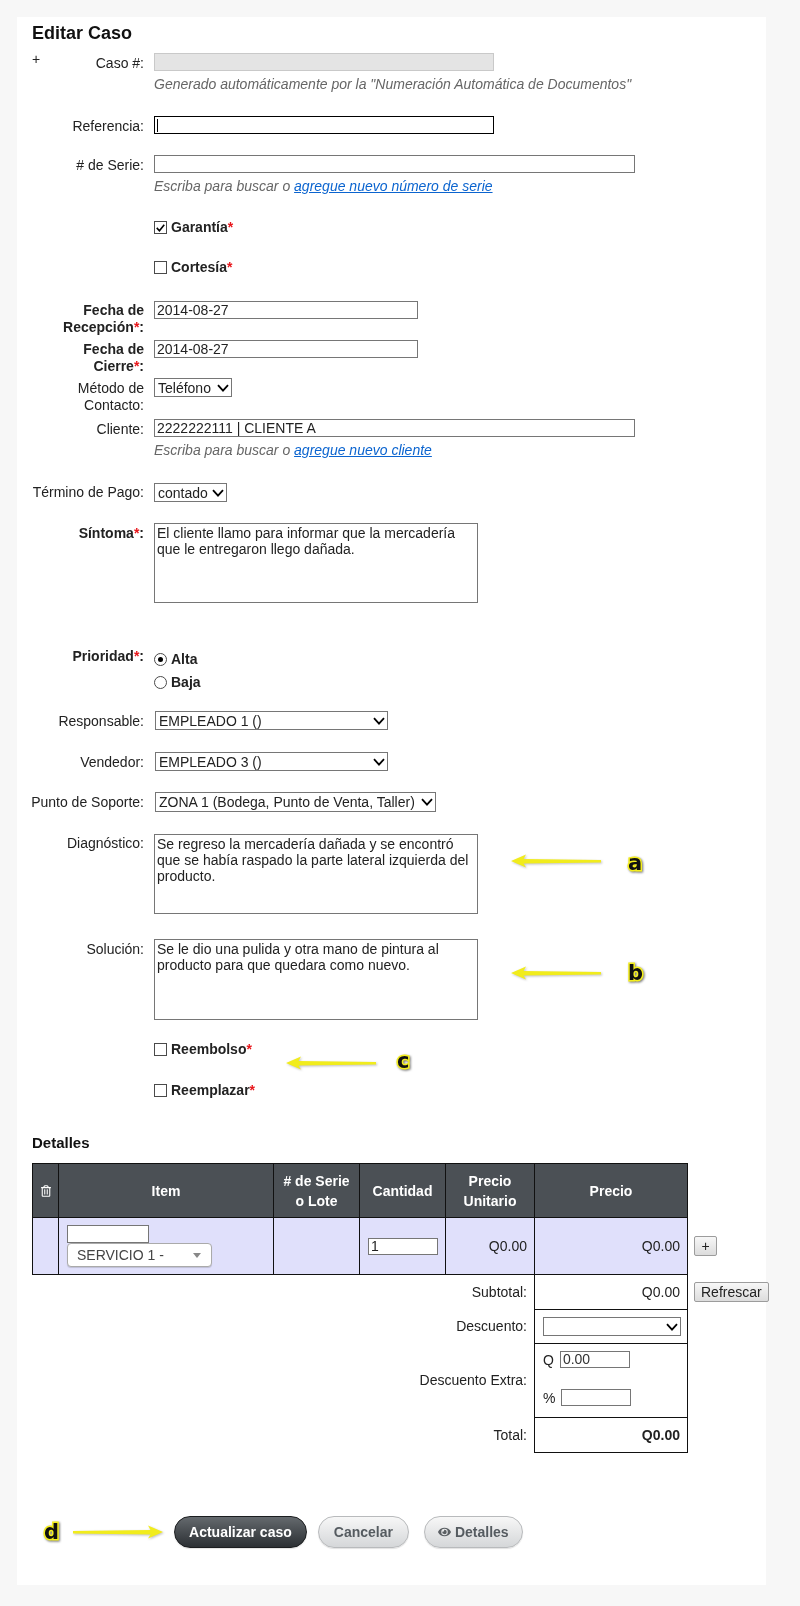 This screenshot has width=800, height=1606. I want to click on column-header: Precio Unitario, so click(490, 1190).